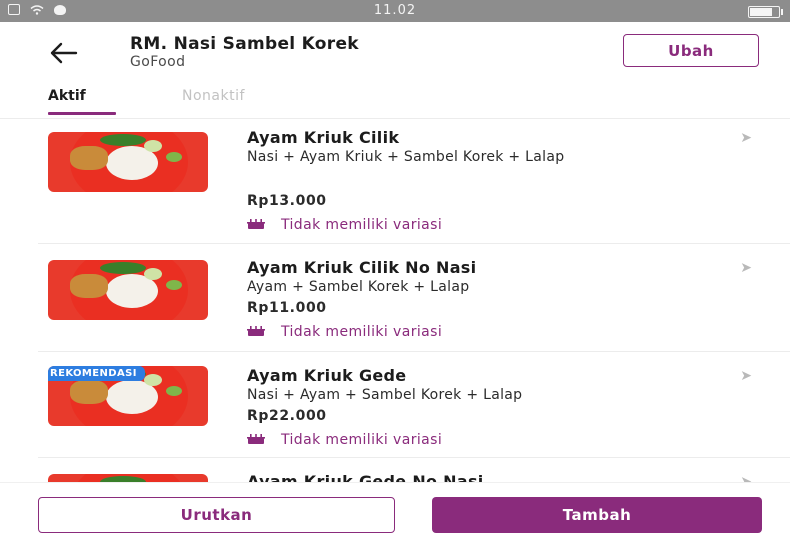  What do you see at coordinates (327, 375) in the screenshot?
I see `item-name: Ayam Kriuk Gede` at bounding box center [327, 375].